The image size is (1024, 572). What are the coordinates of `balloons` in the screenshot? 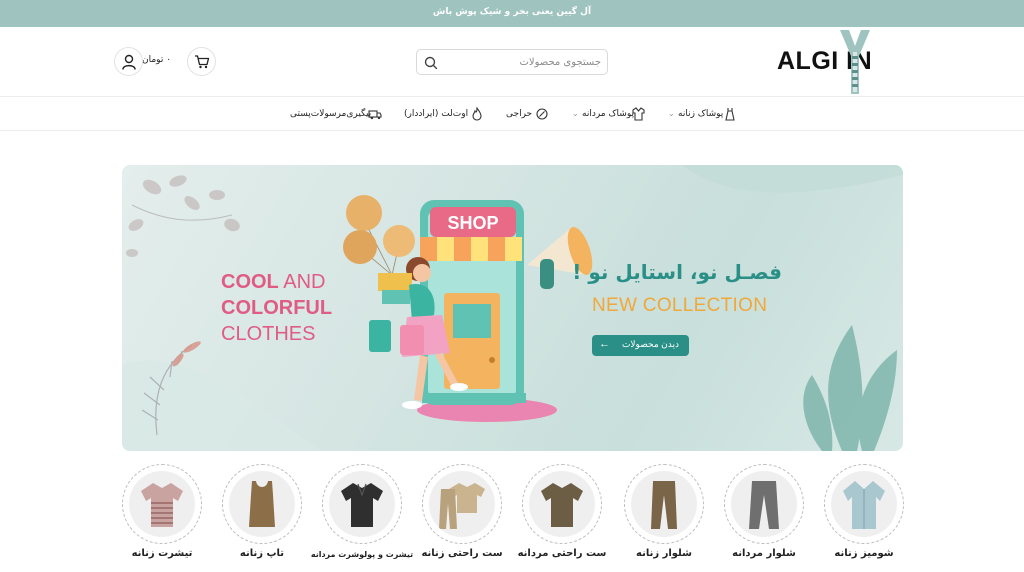 It's located at (379, 235).